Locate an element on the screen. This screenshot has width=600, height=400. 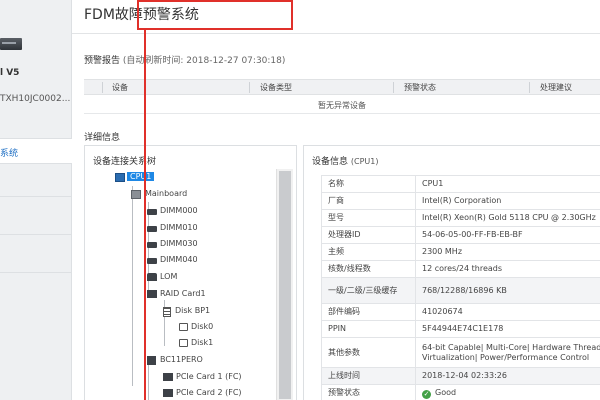
scrollbar-thumb is located at coordinates (285, 285).